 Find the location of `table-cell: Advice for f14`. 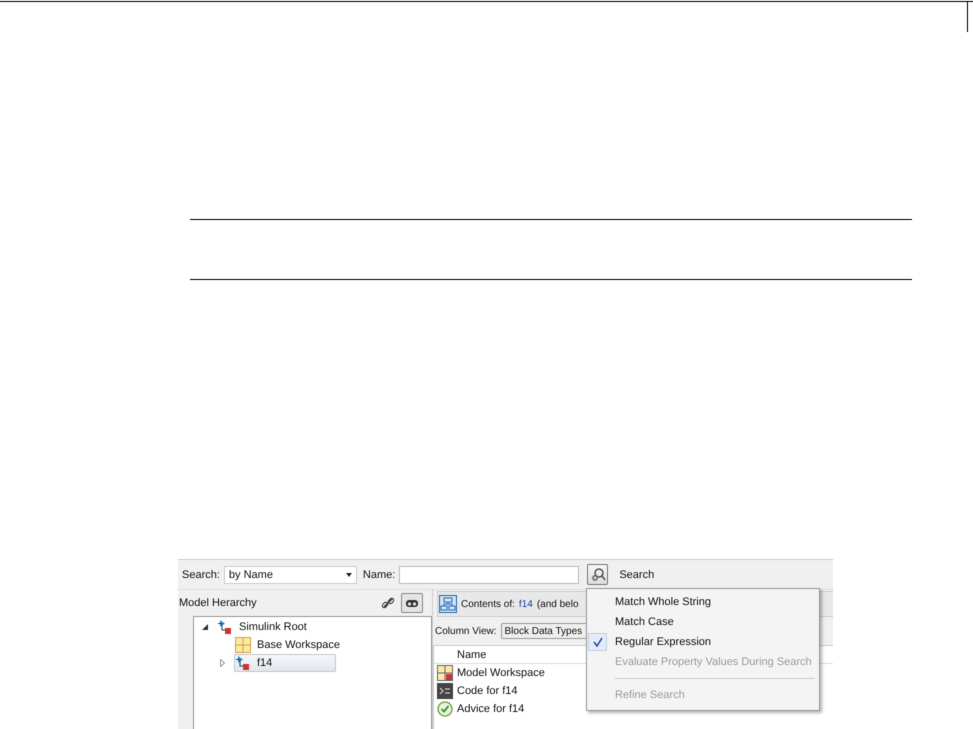

table-cell: Advice for f14 is located at coordinates (490, 709).